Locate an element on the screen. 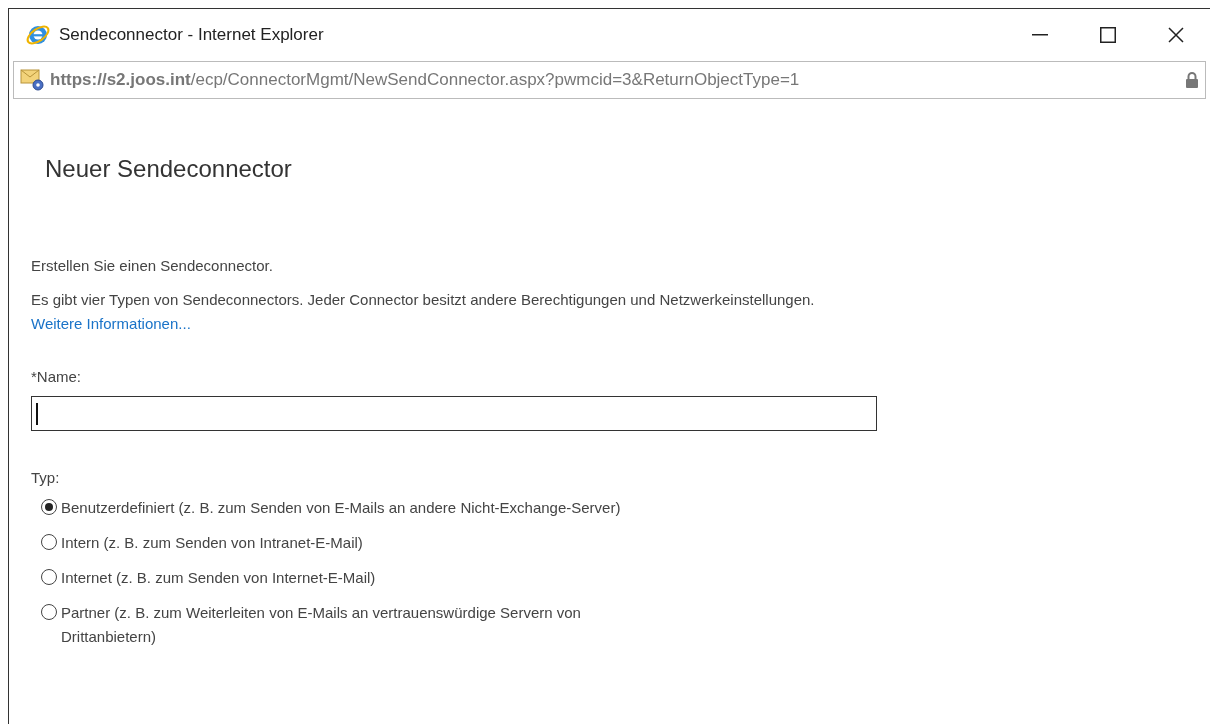 This screenshot has height=724, width=1210. name-label: *Name: is located at coordinates (57, 376).